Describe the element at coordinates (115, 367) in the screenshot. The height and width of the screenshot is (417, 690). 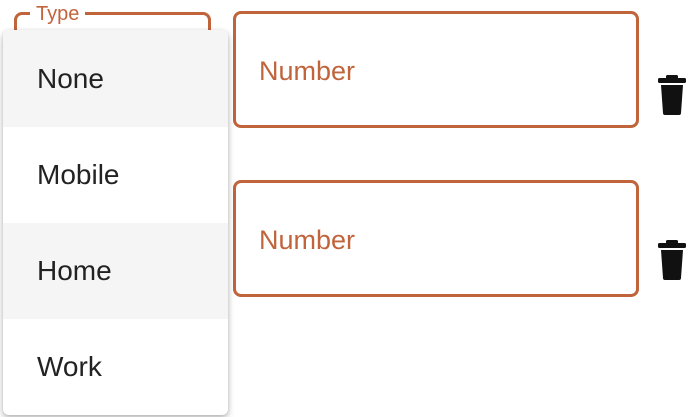
I see `menu-item-work: Work` at that location.